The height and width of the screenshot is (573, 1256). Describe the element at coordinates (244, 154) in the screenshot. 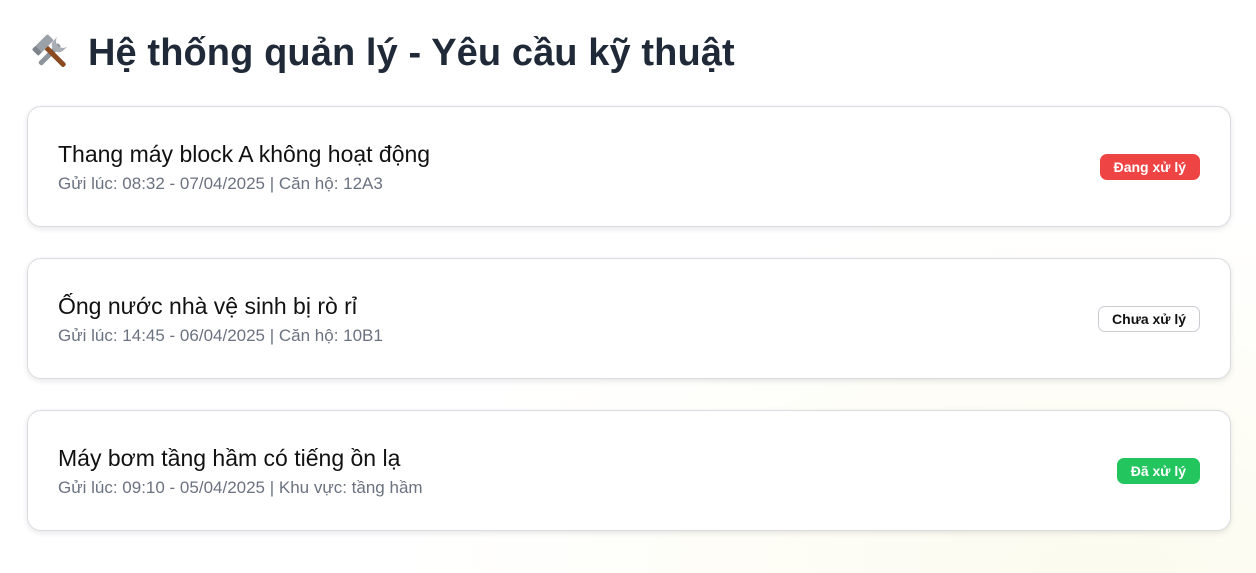

I see `request-title: Thang máy block A không hoạt động` at that location.